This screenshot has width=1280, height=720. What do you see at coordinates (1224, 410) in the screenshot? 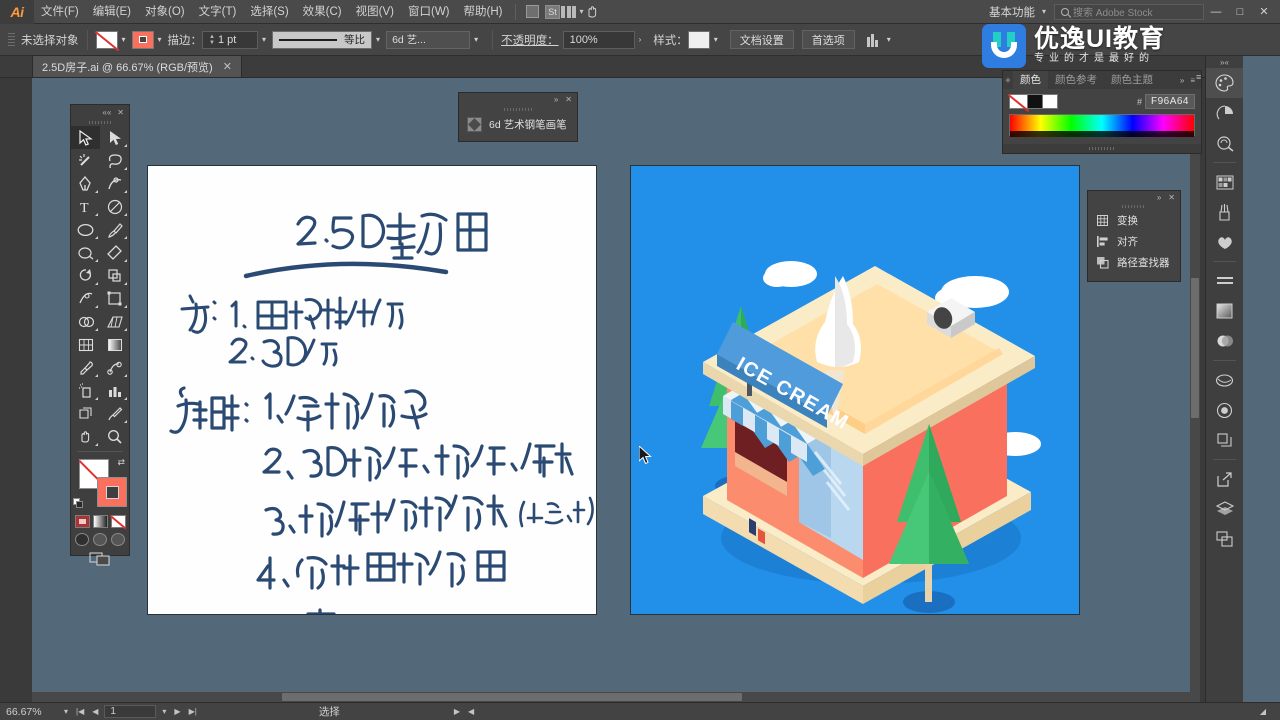
I see `appearance-icon` at bounding box center [1224, 410].